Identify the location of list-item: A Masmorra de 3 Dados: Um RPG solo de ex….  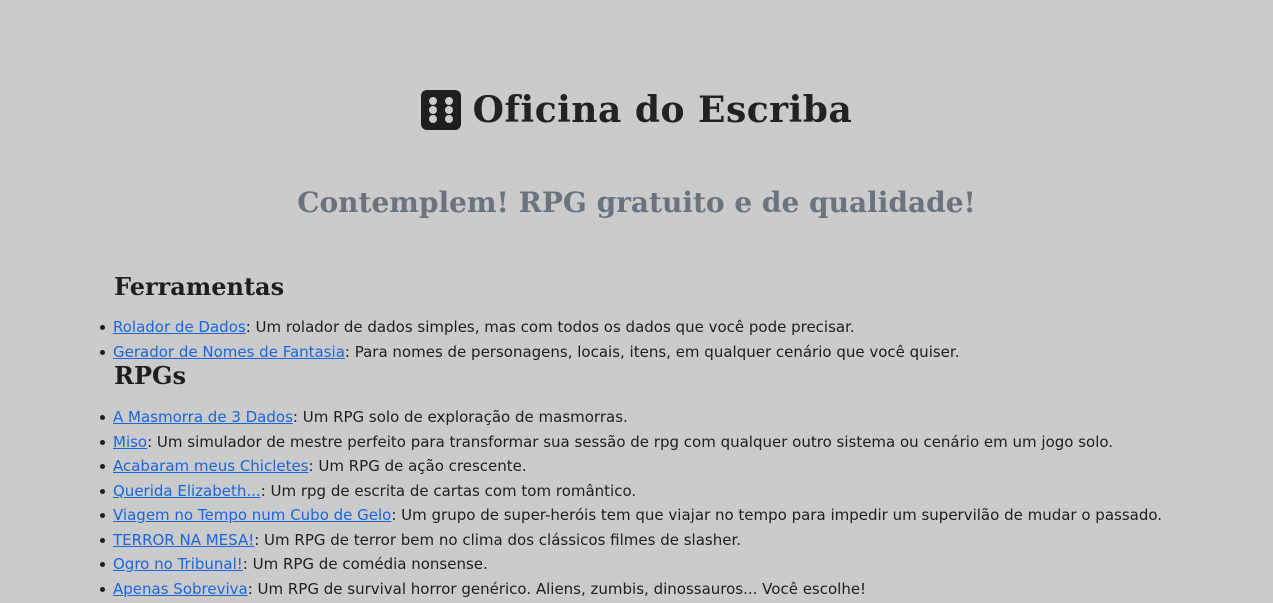
(630, 417).